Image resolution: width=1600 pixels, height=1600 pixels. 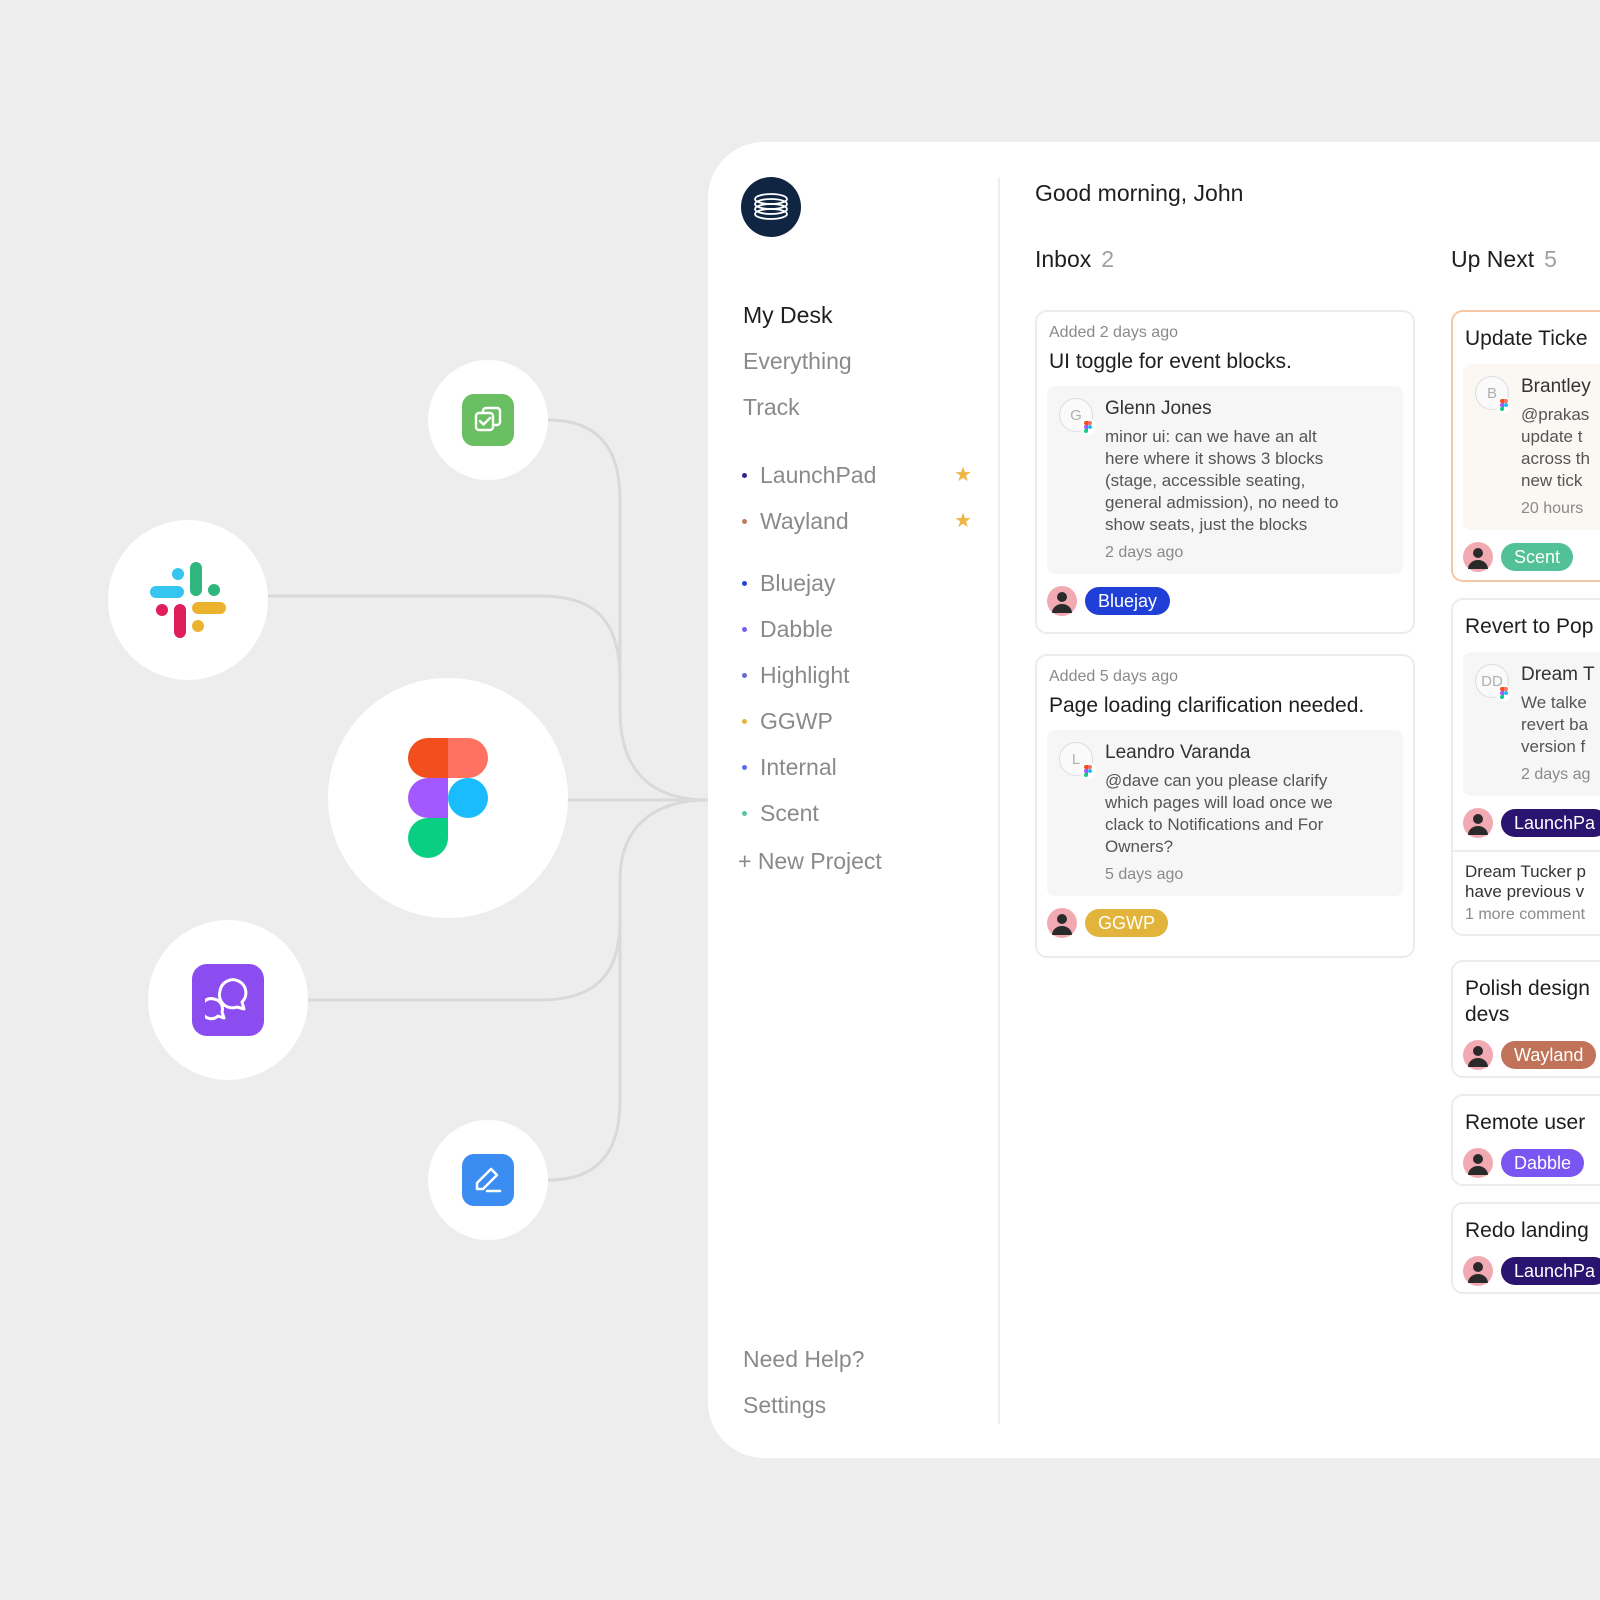 What do you see at coordinates (1555, 724) in the screenshot?
I see `comment-body: We talke revert ba version f` at bounding box center [1555, 724].